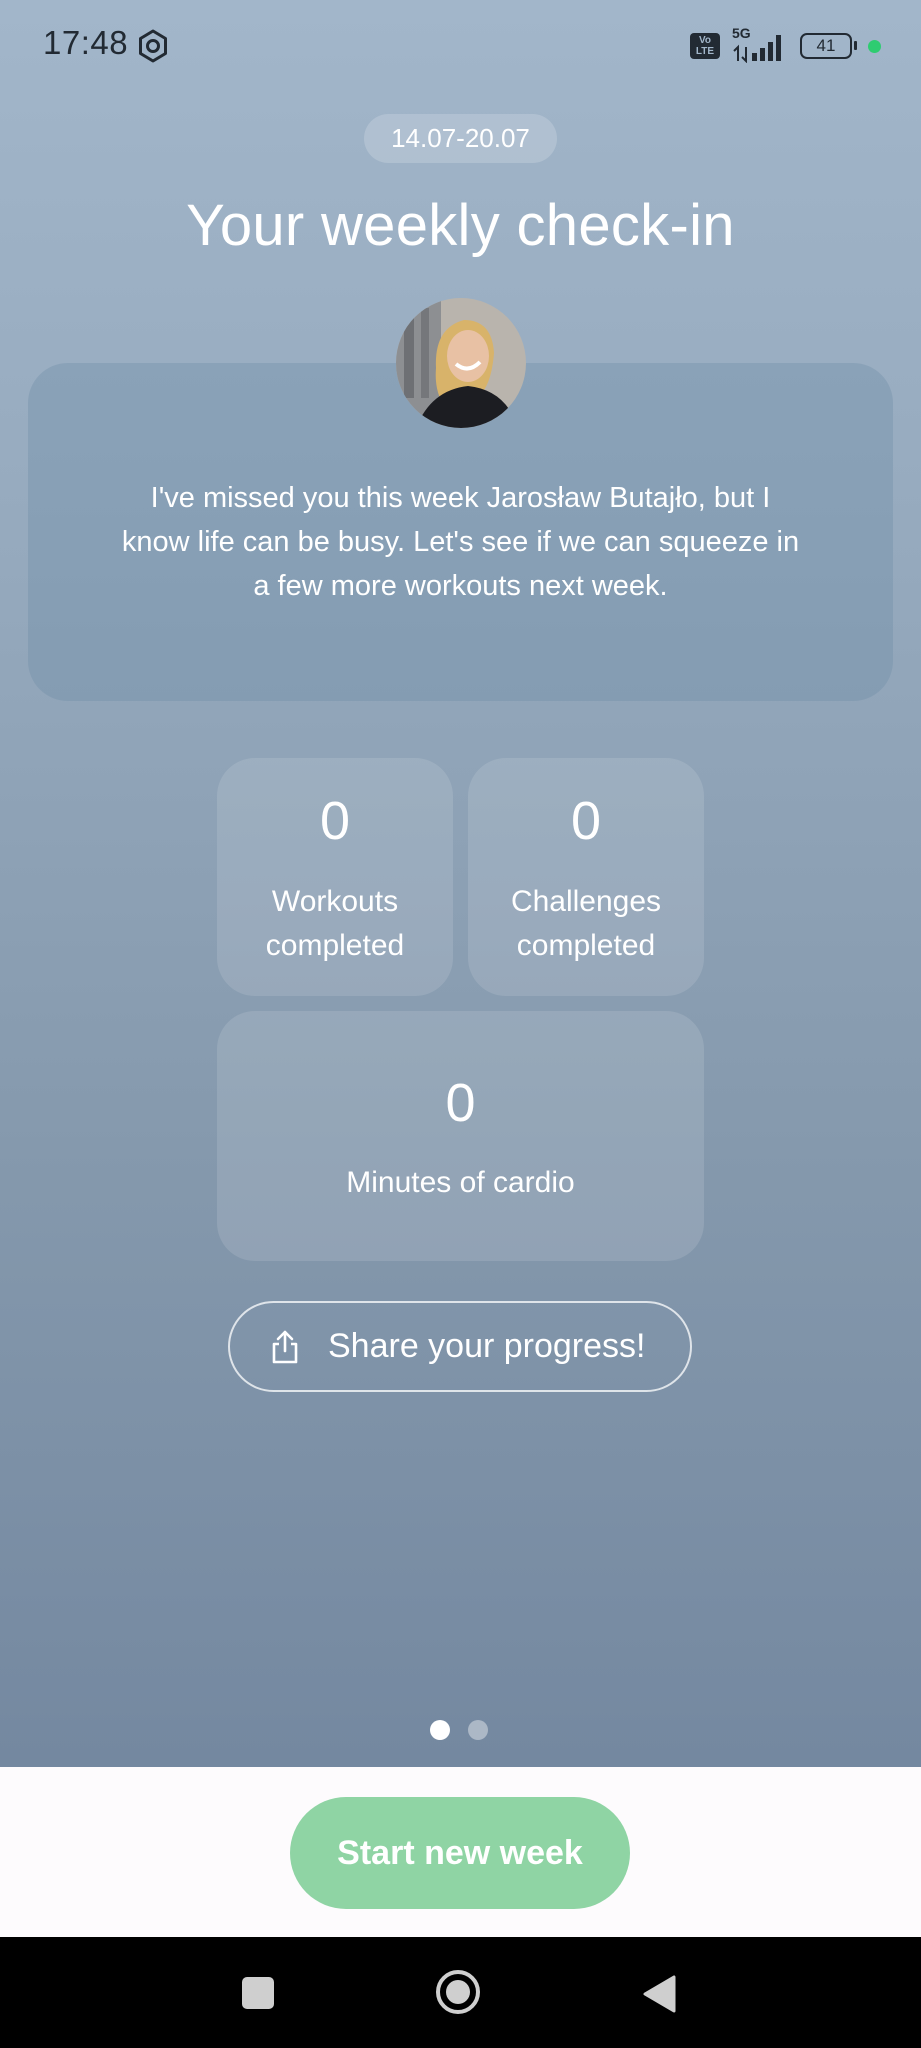  I want to click on cardio-minutes-card: 0 Minutes of cardio, so click(460, 1136).